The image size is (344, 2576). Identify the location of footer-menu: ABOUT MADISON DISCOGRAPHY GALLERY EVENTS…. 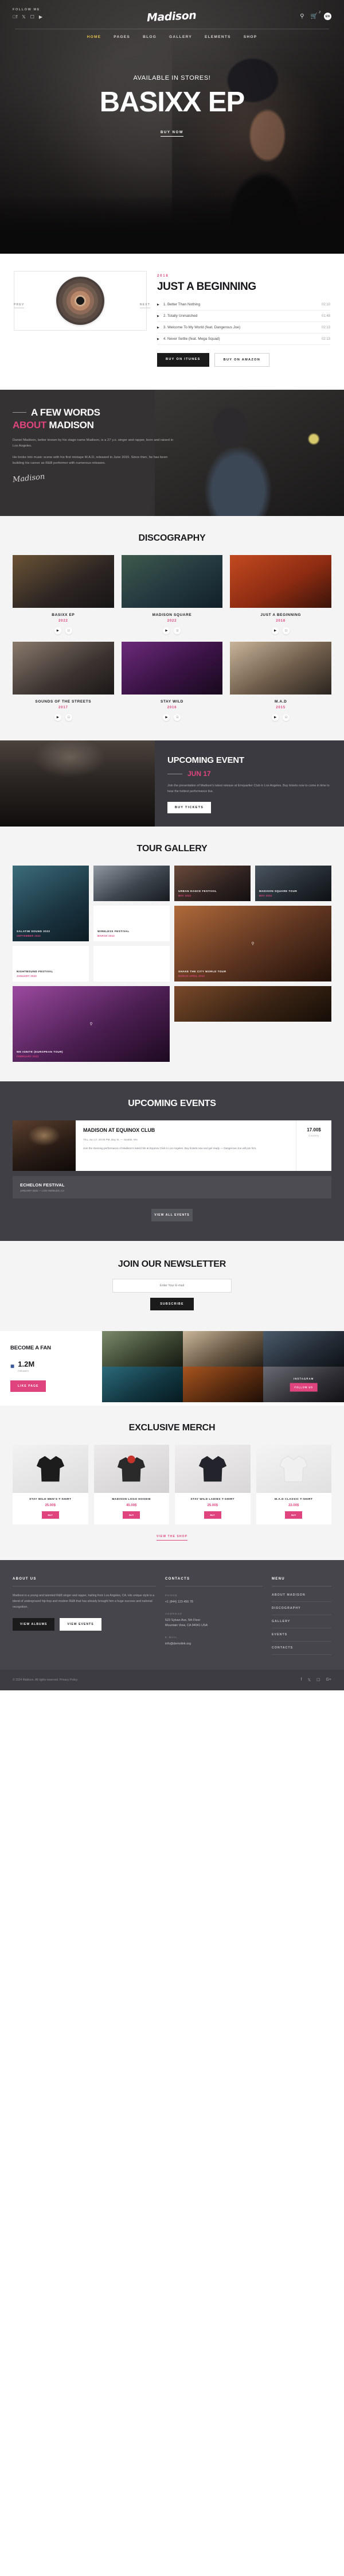
(302, 1622).